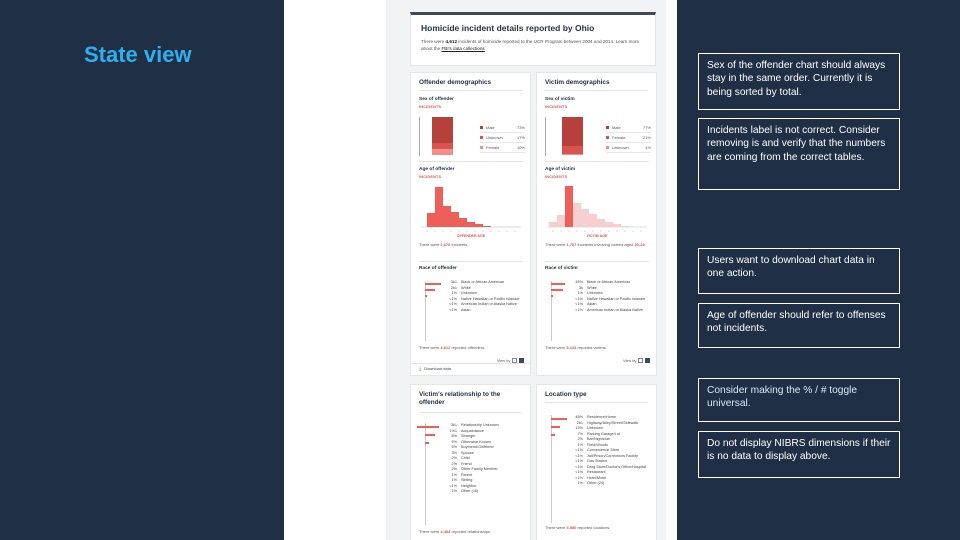  I want to click on download-data-link: ⤓ Download data, so click(435, 369).